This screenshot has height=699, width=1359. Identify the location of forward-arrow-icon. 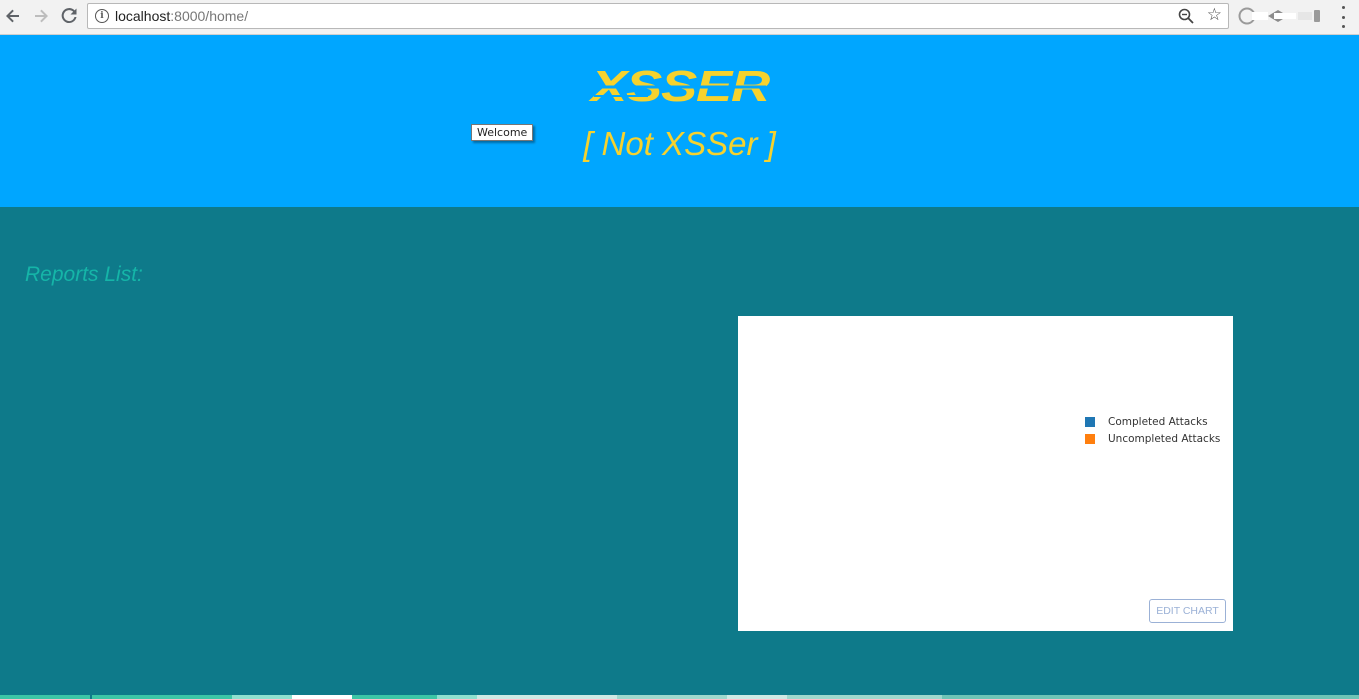
(41, 16).